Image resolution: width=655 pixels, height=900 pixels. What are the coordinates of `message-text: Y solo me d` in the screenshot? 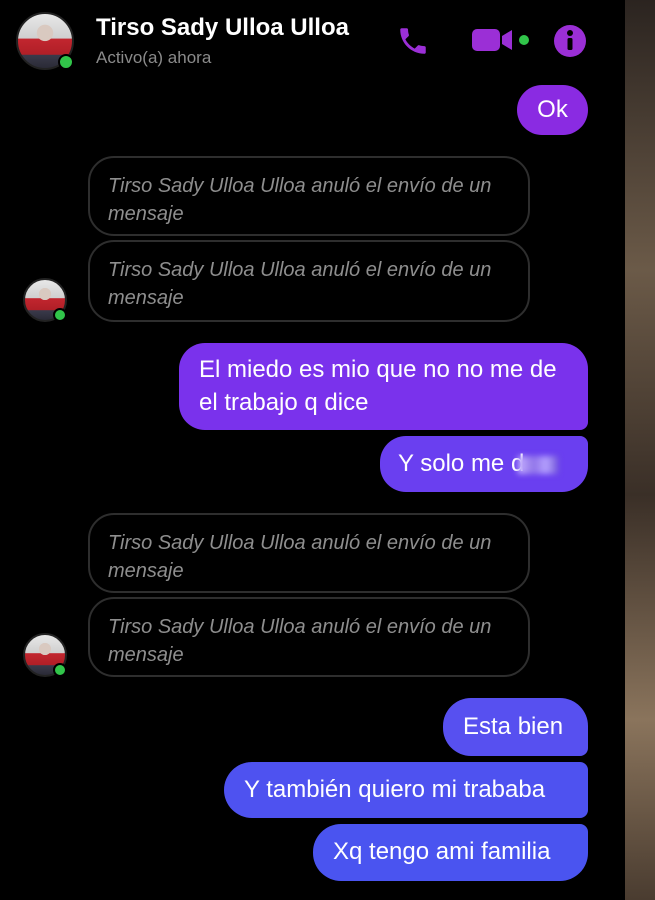 It's located at (461, 463).